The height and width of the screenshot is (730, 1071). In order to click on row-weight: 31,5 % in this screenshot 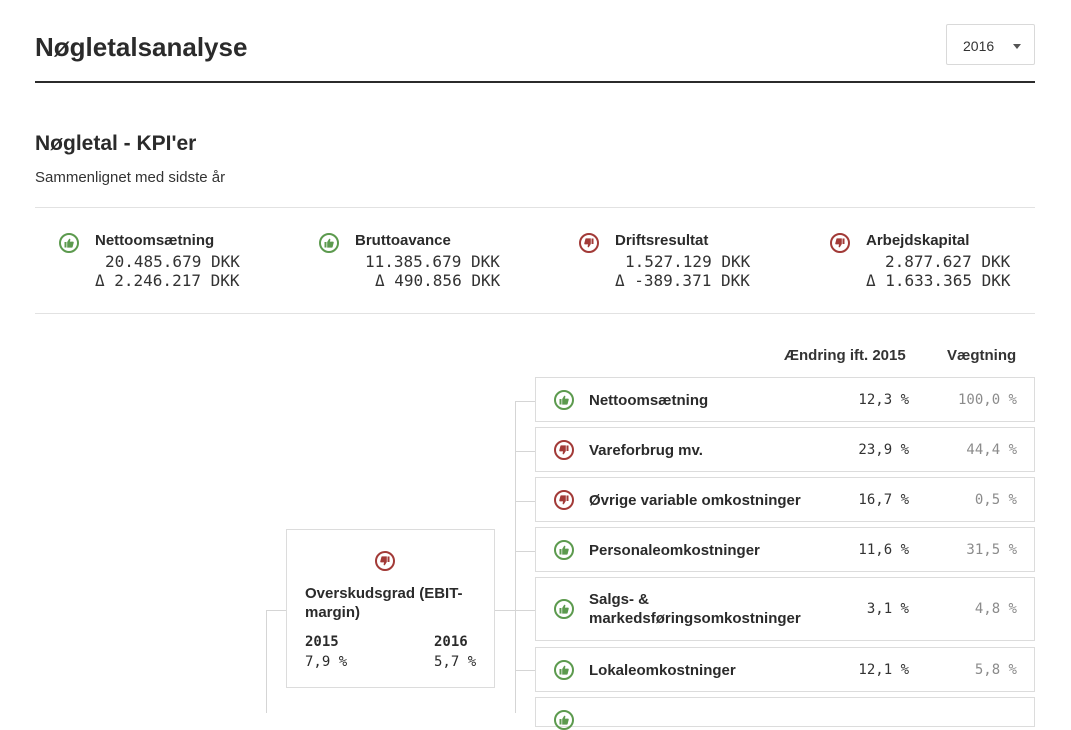, I will do `click(991, 550)`.